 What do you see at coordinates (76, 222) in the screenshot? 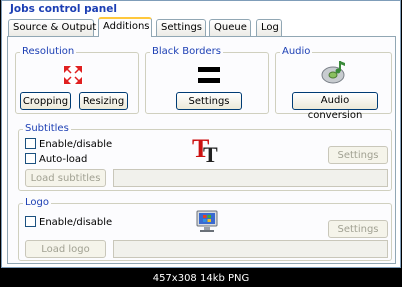
I see `logo-enable-label: Enable/disable` at bounding box center [76, 222].